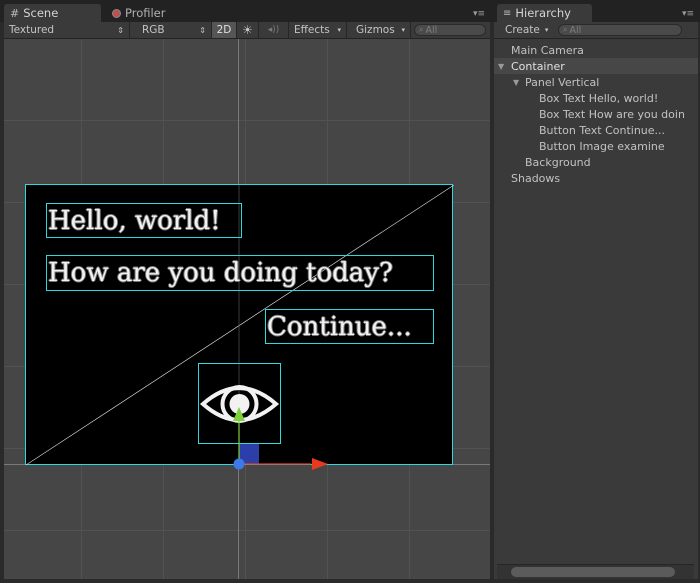 Image resolution: width=700 pixels, height=583 pixels. Describe the element at coordinates (538, 66) in the screenshot. I see `hierarchy-item-label: Container` at that location.